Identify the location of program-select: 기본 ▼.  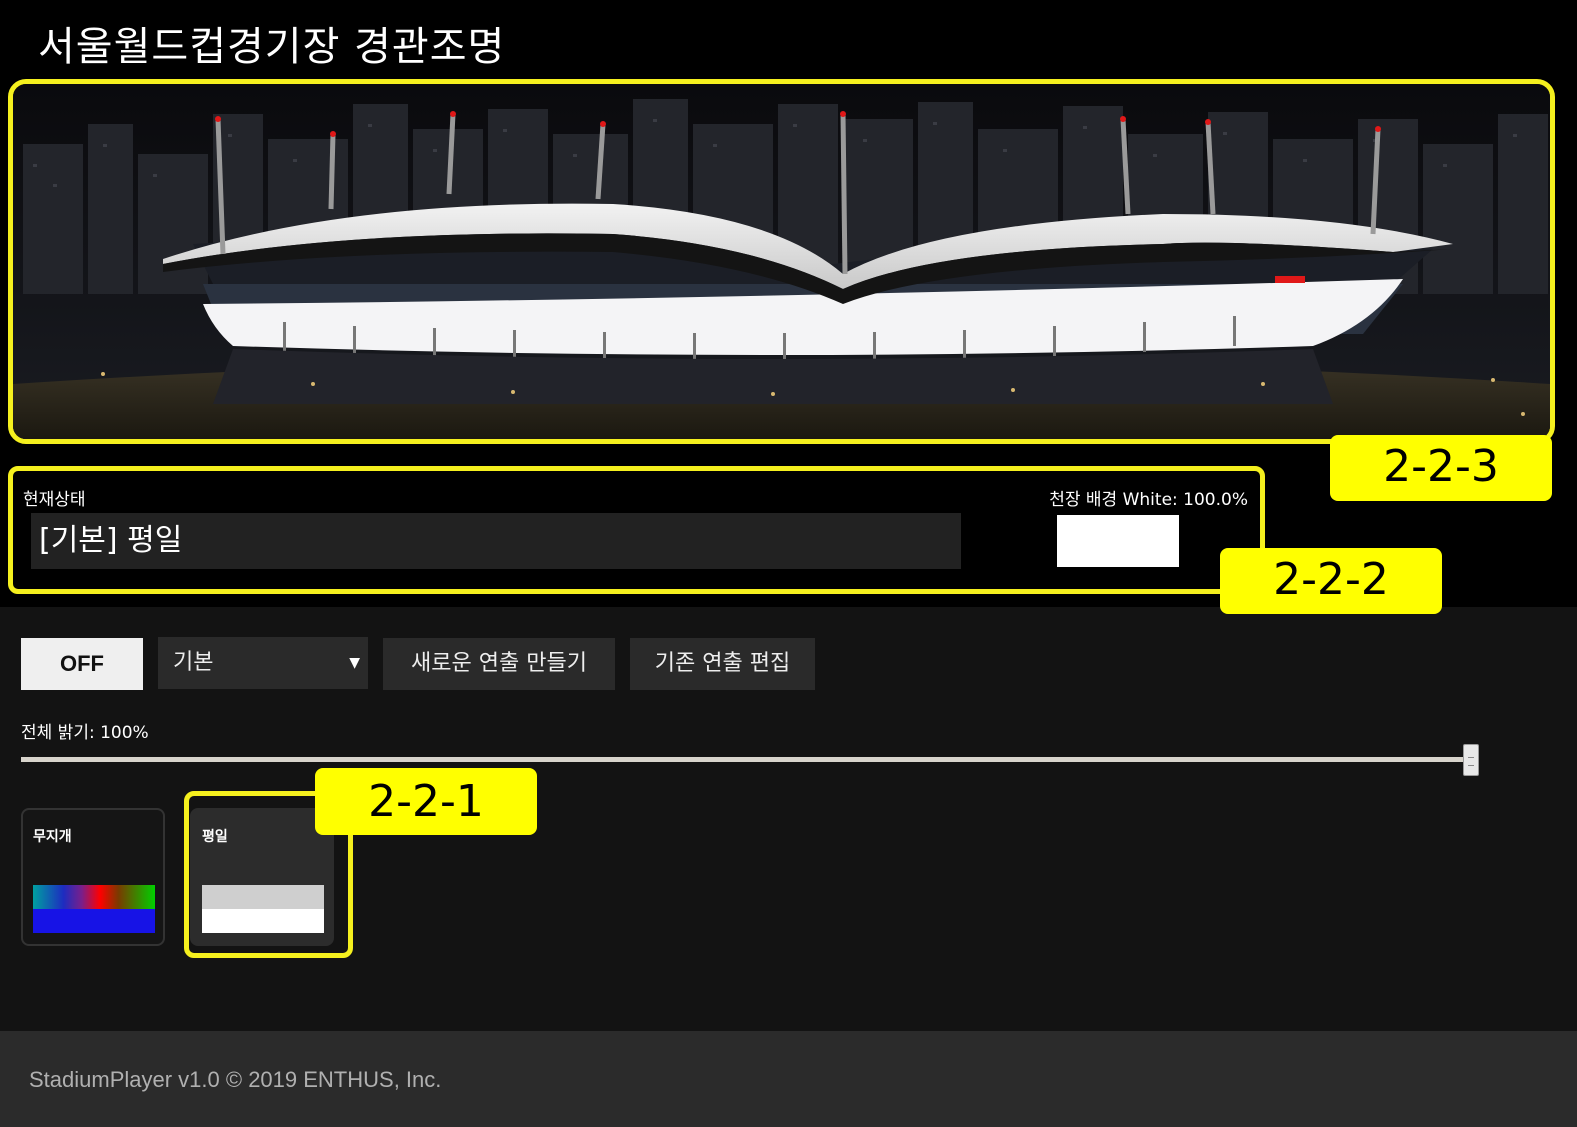
(263, 663).